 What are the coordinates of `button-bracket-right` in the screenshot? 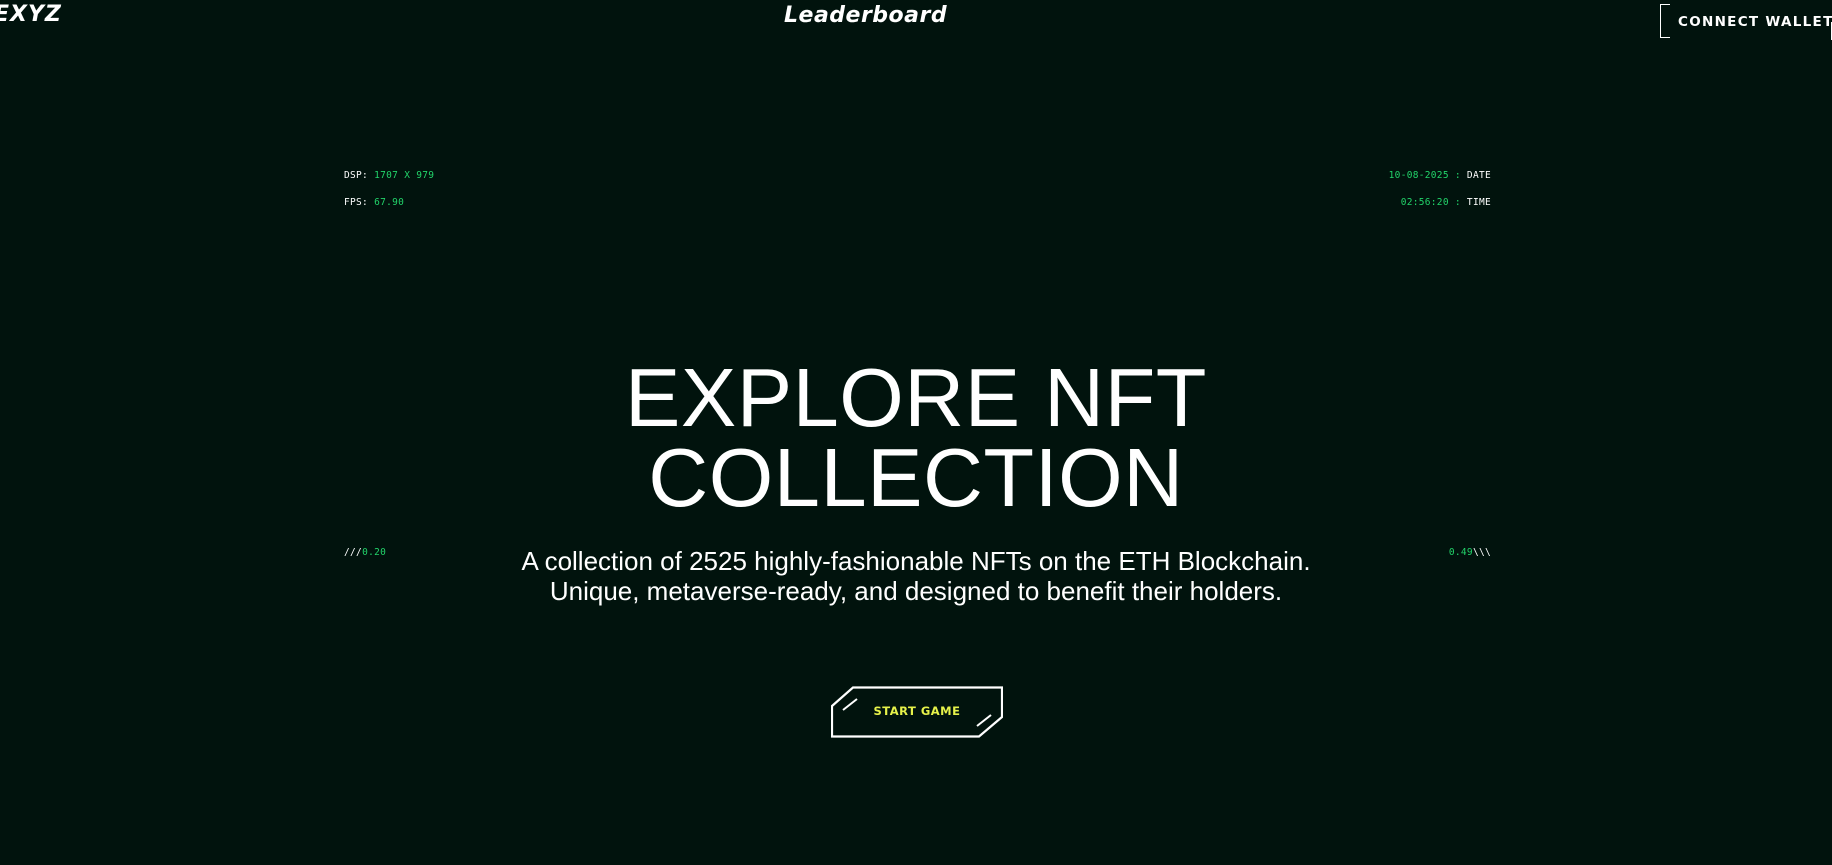 It's located at (1829, 31).